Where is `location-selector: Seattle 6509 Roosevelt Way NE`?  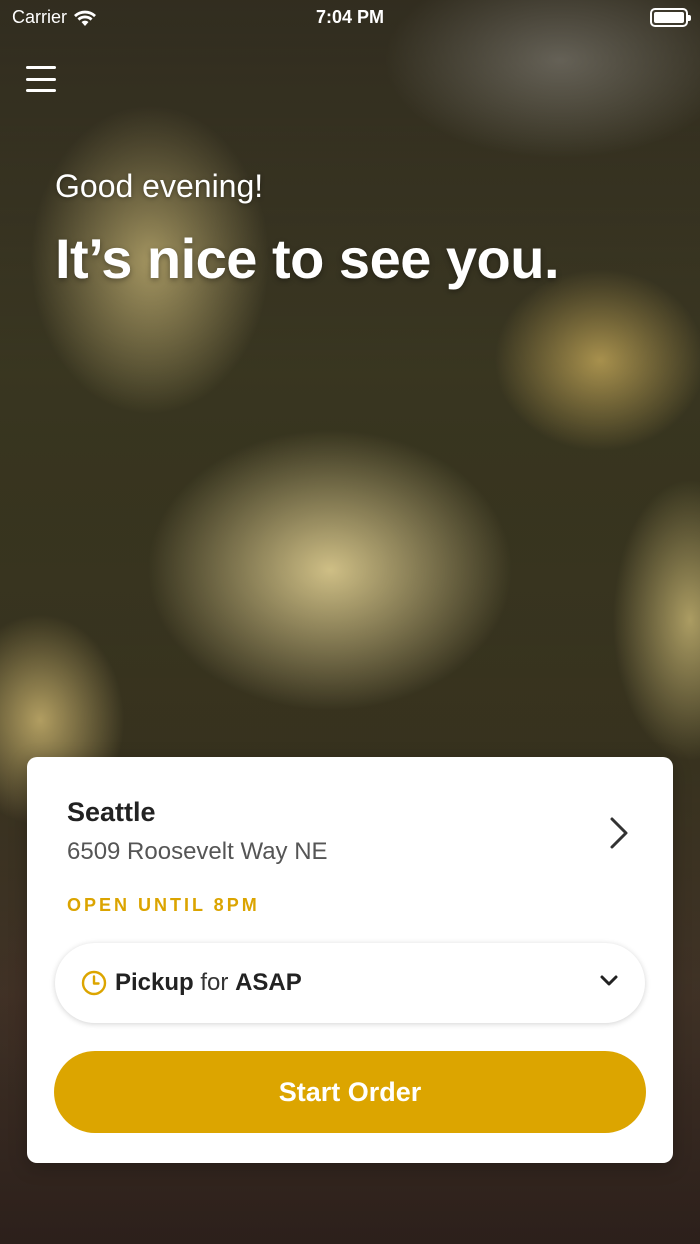 location-selector: Seattle 6509 Roosevelt Way NE is located at coordinates (355, 832).